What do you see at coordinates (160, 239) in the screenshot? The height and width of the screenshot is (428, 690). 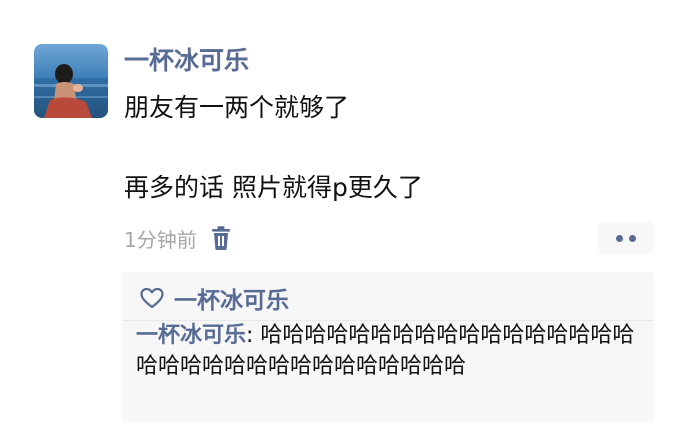 I see `timestamp: 1分钟前` at bounding box center [160, 239].